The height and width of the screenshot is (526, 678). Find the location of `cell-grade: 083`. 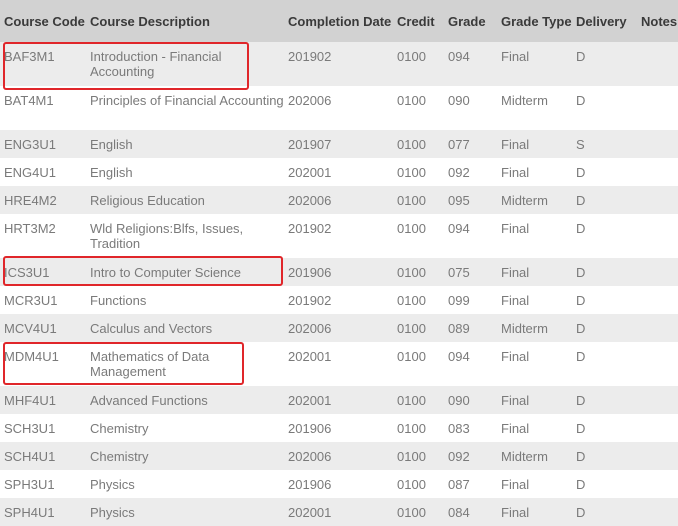

cell-grade: 083 is located at coordinates (470, 428).